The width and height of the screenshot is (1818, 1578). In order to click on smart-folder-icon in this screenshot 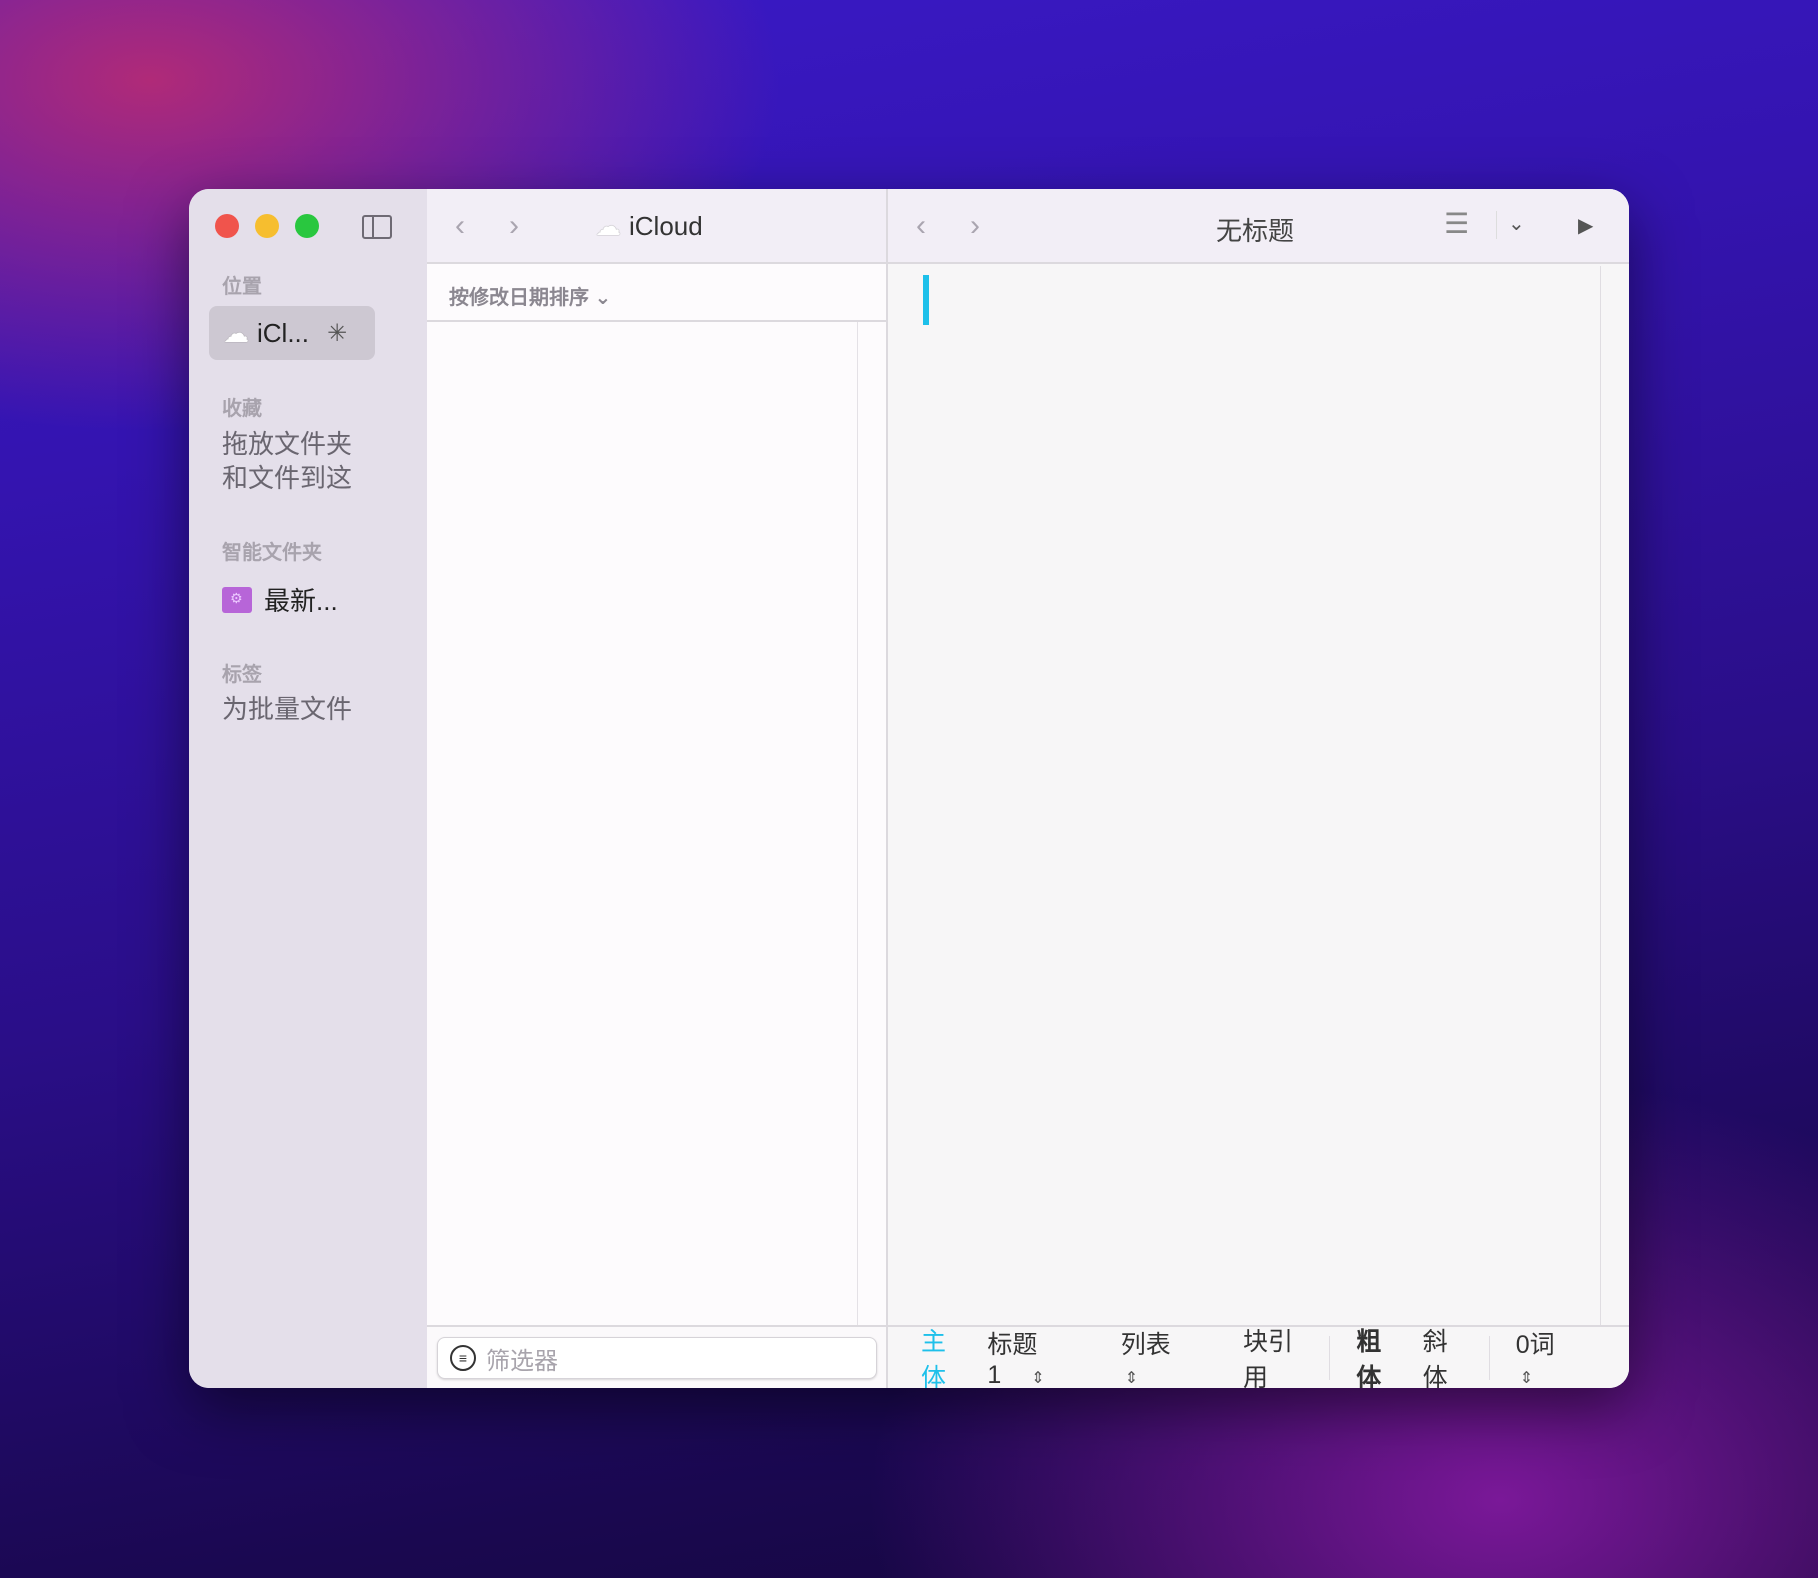, I will do `click(237, 599)`.